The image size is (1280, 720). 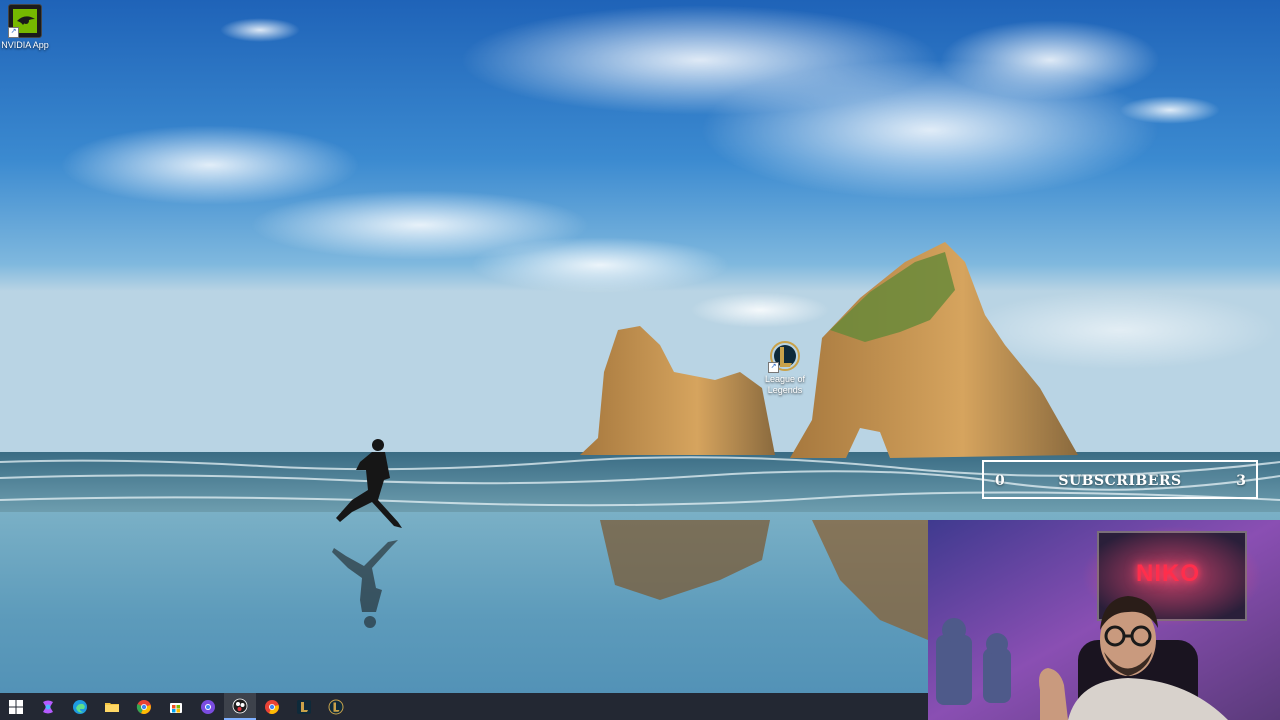 I want to click on subscriber-counter-label: SUBSCRIBERS, so click(x=1120, y=481).